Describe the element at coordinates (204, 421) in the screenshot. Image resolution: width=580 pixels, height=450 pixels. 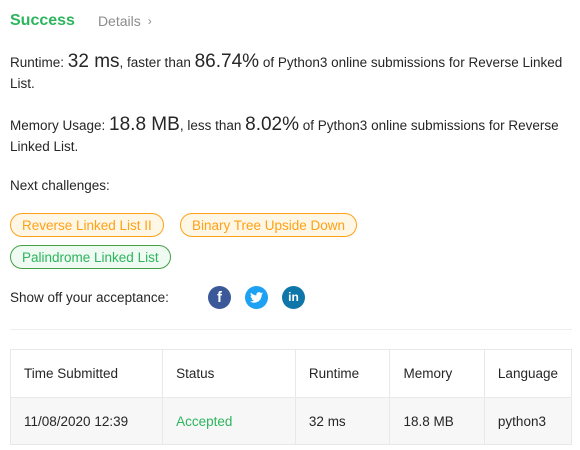
I see `status-accepted-link: Accepted` at that location.